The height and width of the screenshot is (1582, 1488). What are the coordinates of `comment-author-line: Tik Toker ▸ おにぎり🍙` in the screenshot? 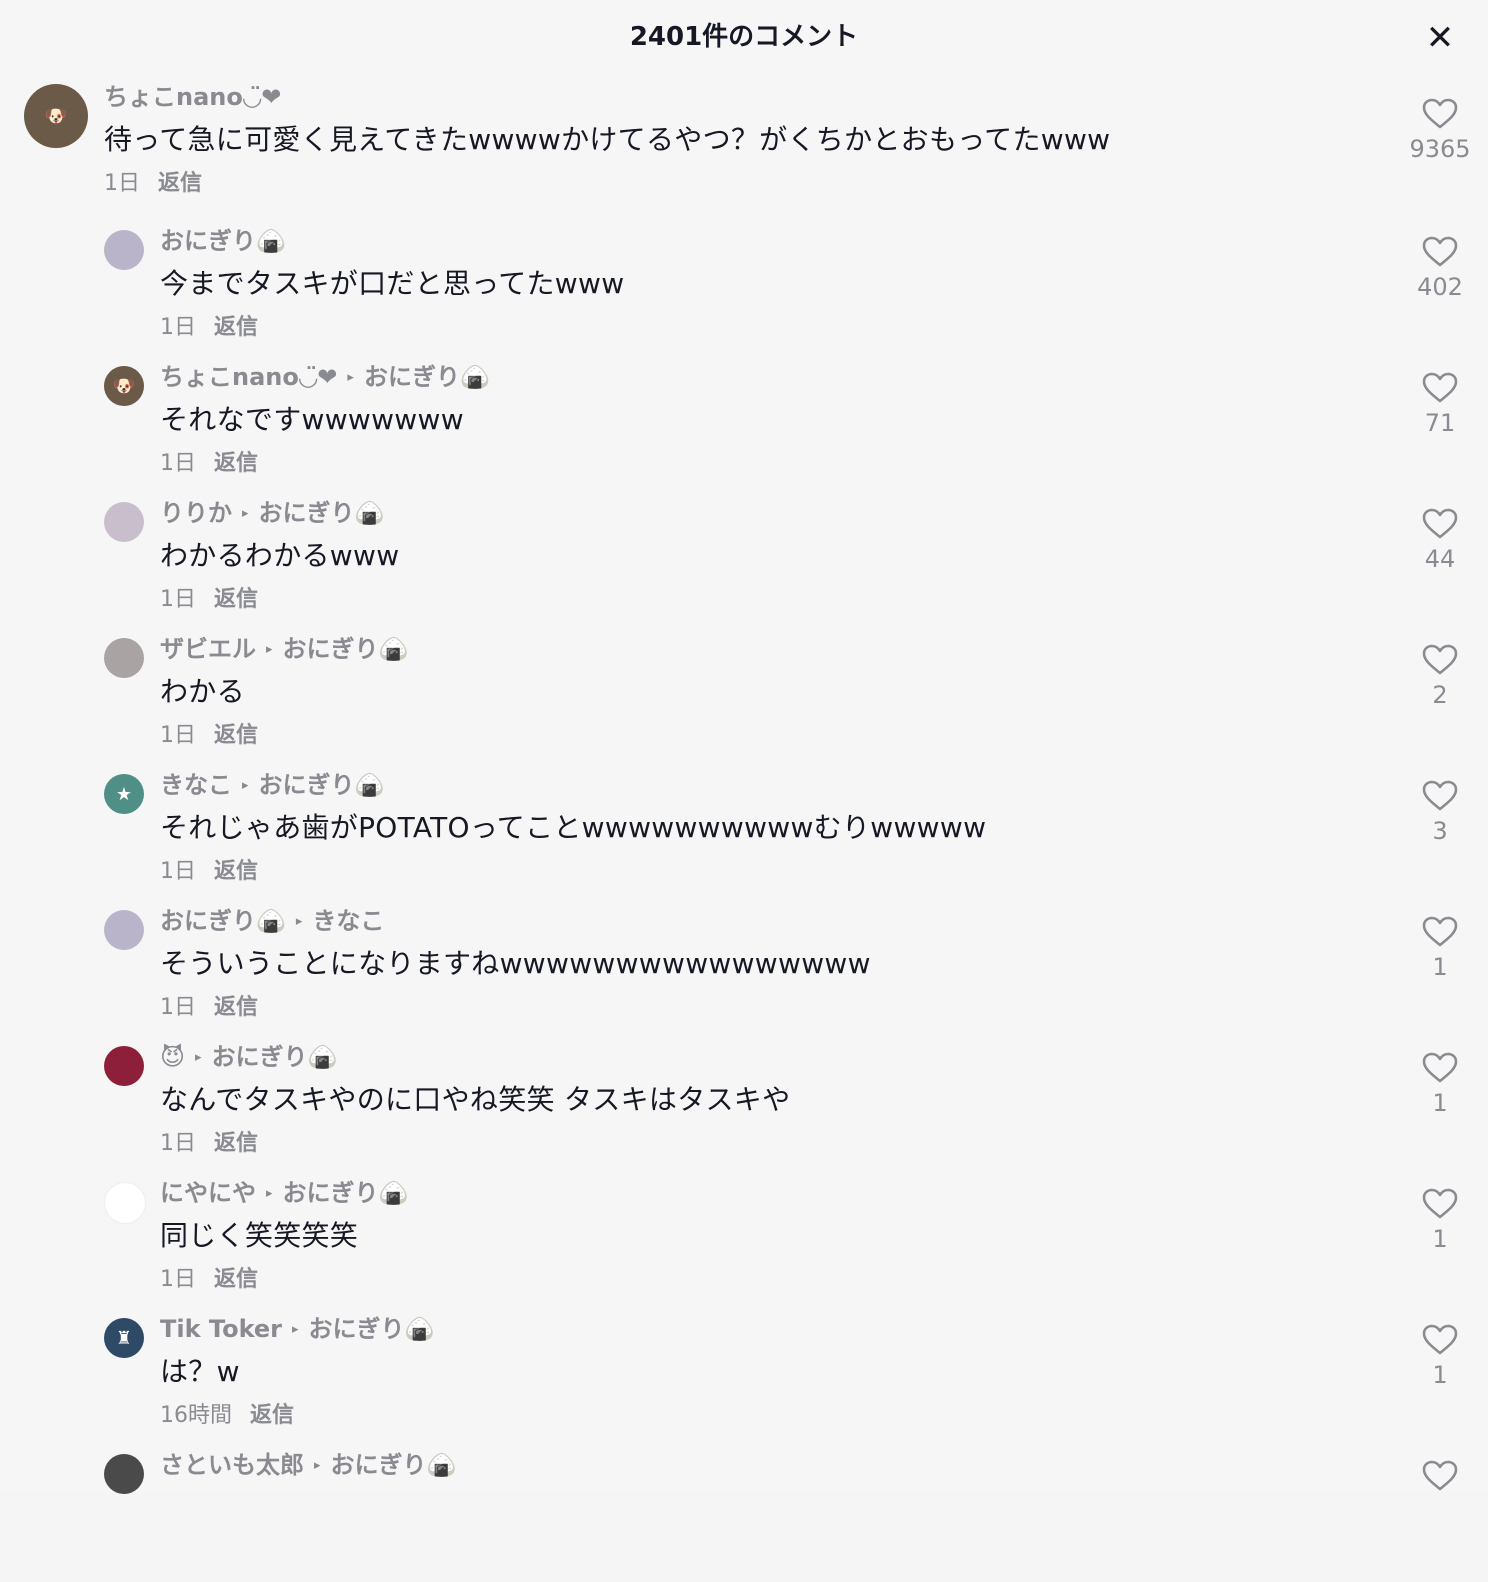 It's located at (297, 1329).